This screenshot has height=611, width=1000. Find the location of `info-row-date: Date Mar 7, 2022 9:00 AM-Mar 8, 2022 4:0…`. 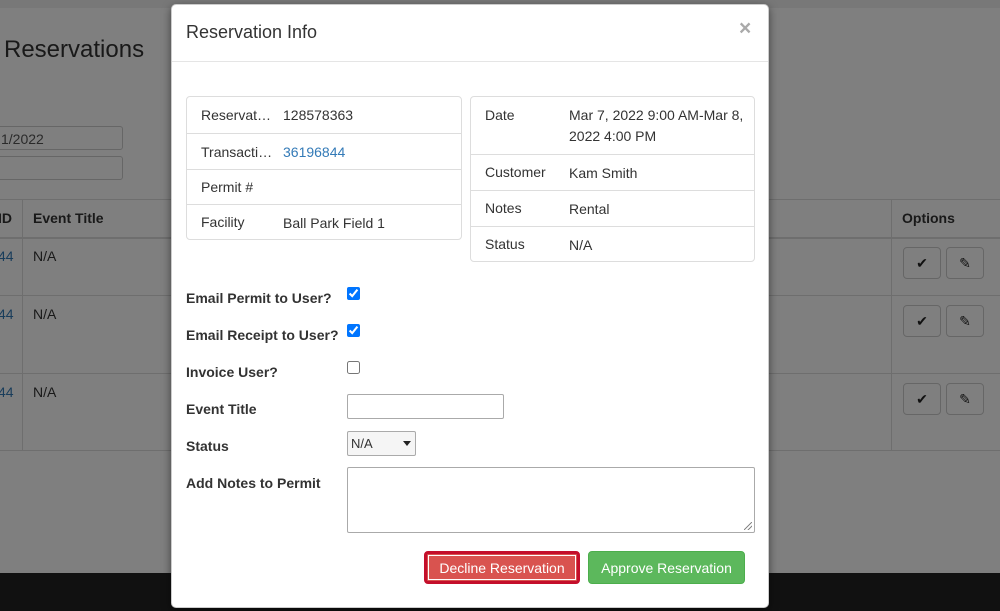

info-row-date: Date Mar 7, 2022 9:00 AM-Mar 8, 2022 4:0… is located at coordinates (612, 125).